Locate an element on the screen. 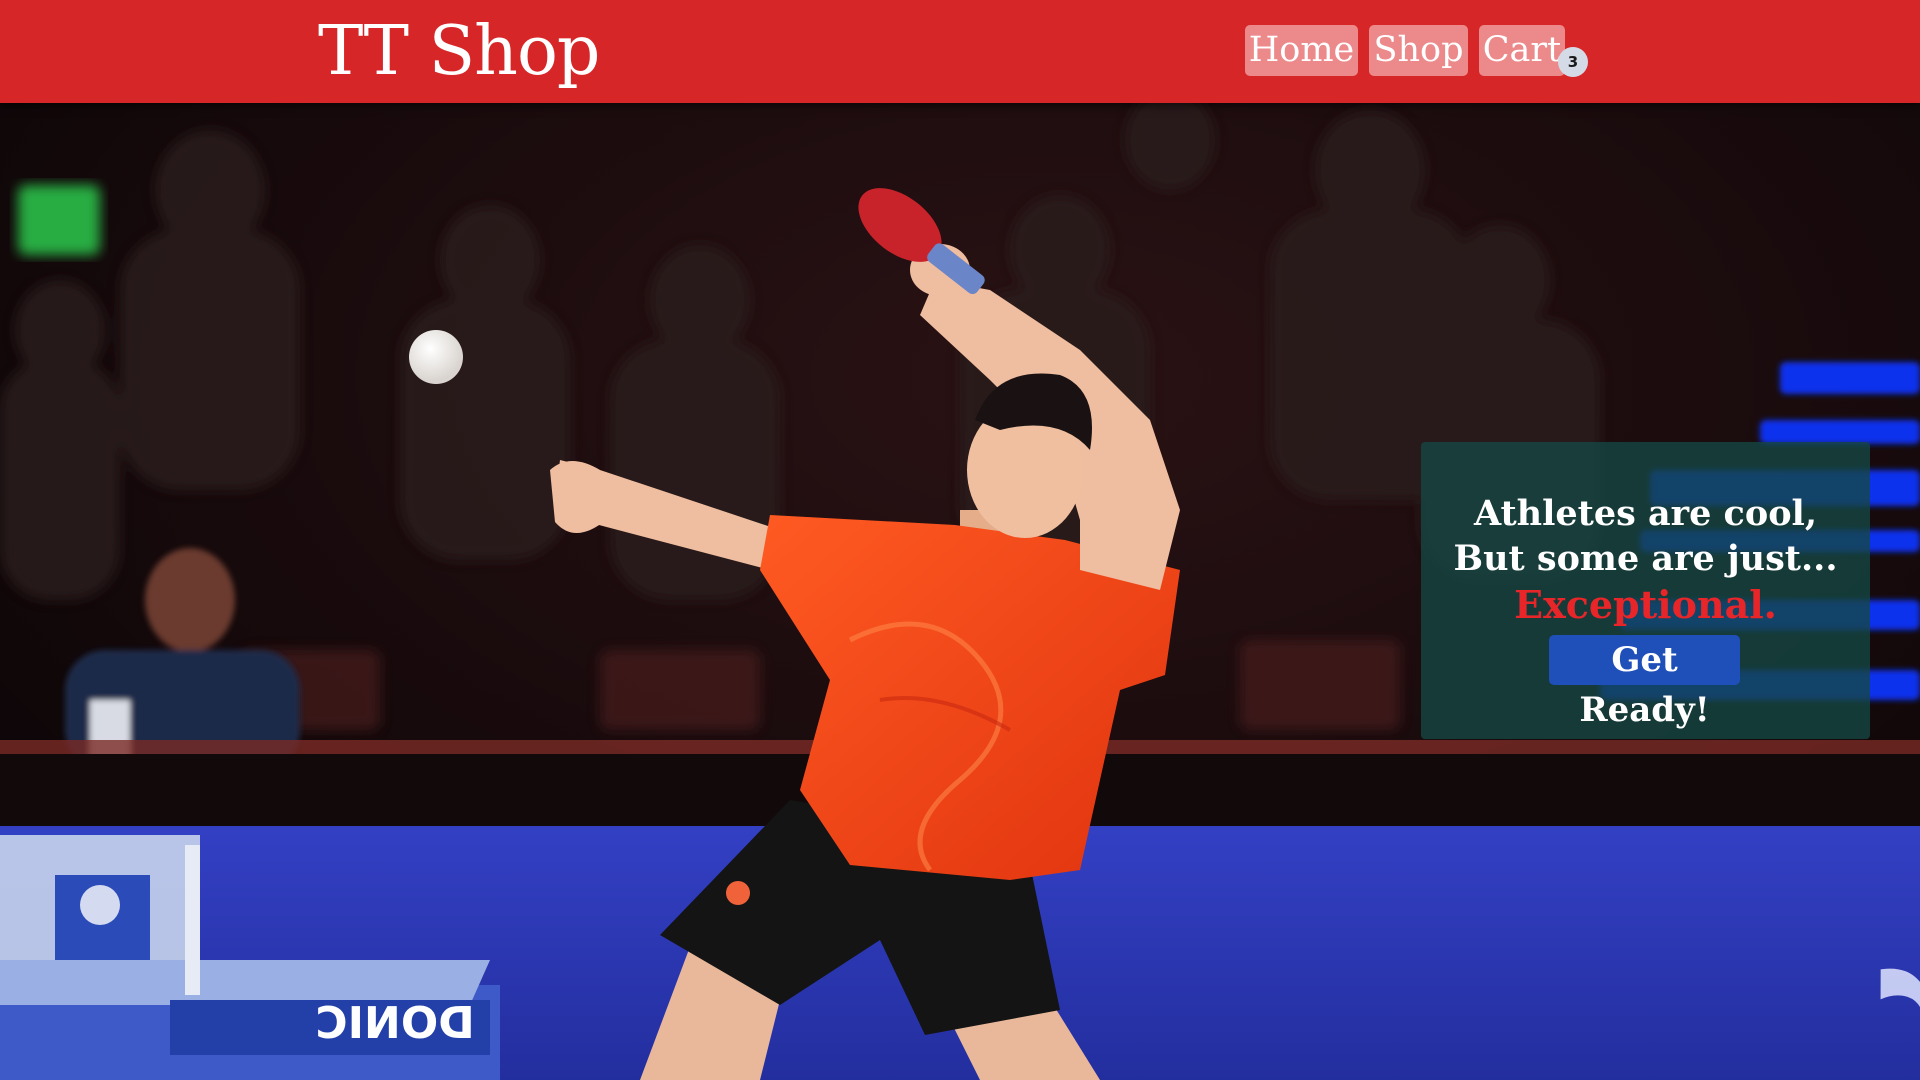 The image size is (1920, 1080). promo-highlight: Exceptional. is located at coordinates (1645, 604).